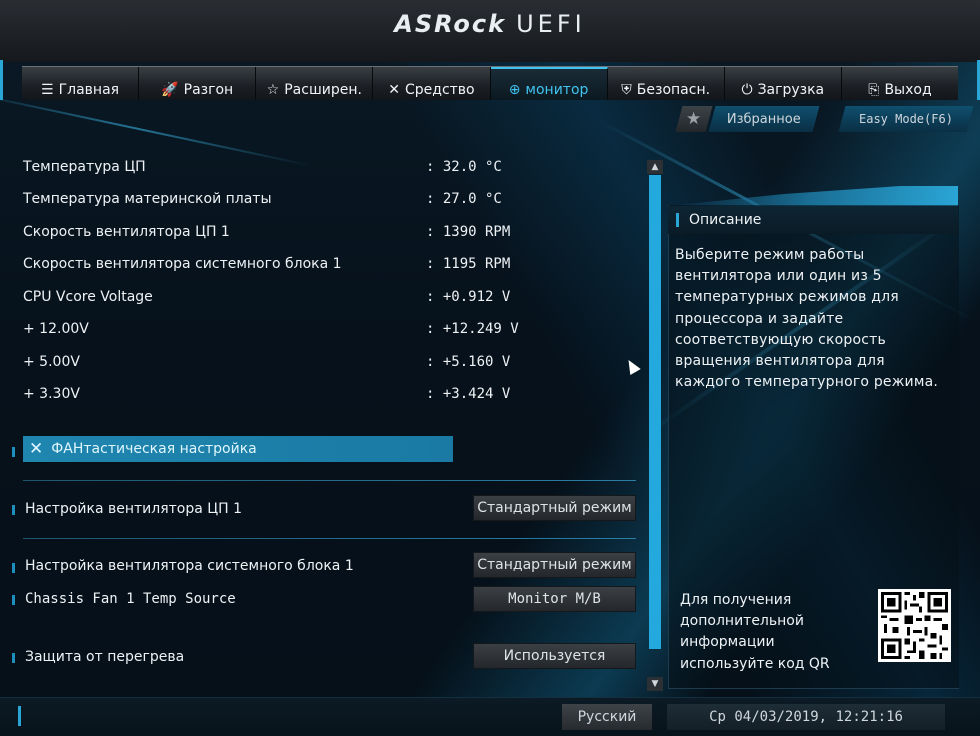 The image size is (980, 736). I want to click on date-time-display: Ср 04/03/2019, 12:21:16, so click(806, 717).